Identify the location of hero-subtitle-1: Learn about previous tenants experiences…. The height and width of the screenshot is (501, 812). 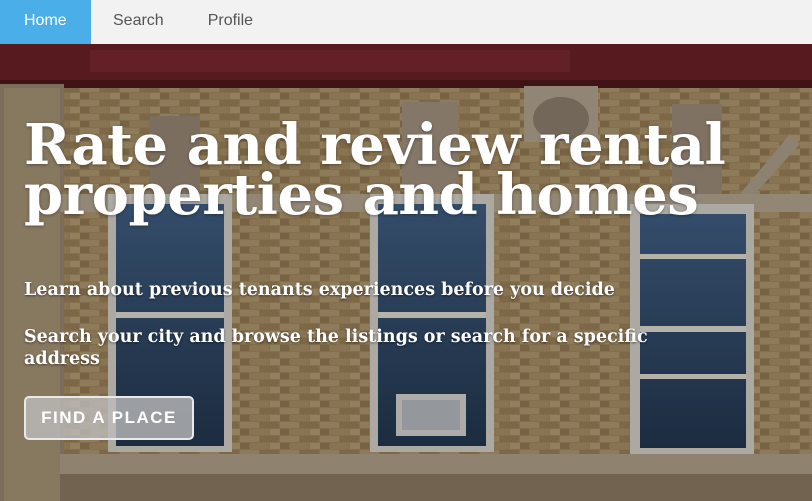
(319, 290).